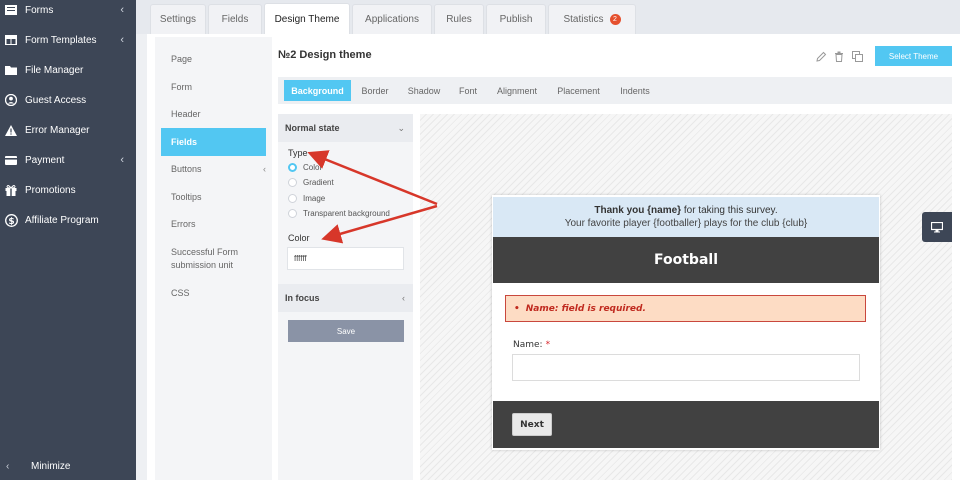 This screenshot has height=480, width=960. What do you see at coordinates (325, 55) in the screenshot?
I see `page-title: №2 Design theme` at bounding box center [325, 55].